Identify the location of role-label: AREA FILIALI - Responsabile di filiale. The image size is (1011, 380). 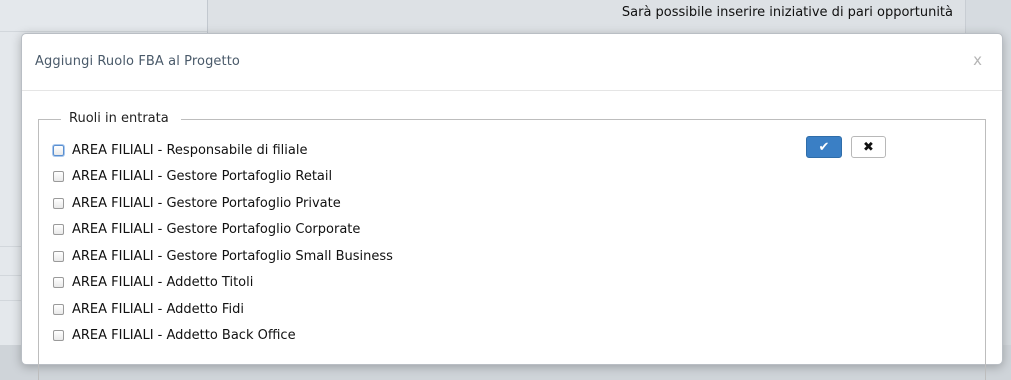
(190, 150).